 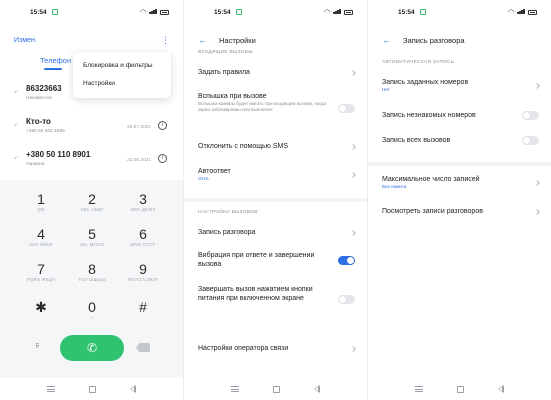 I want to click on set-rules-row: Задать правила, so click(x=277, y=72).